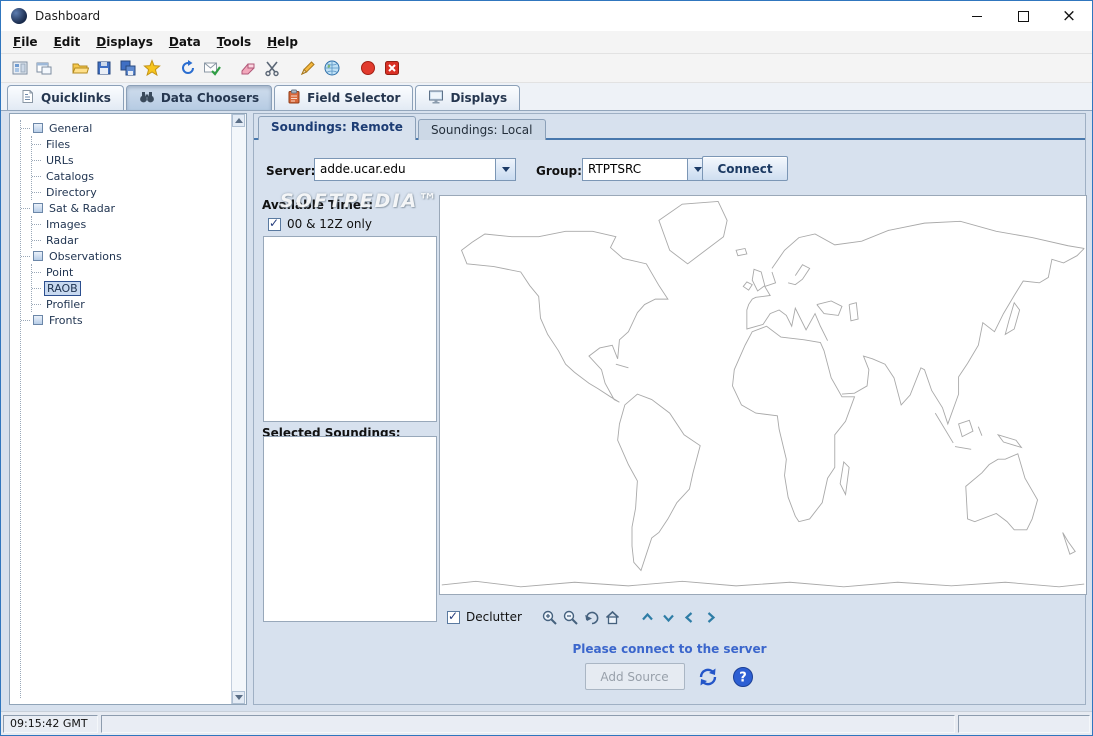 The height and width of the screenshot is (736, 1093). I want to click on selected-soundings-list, so click(350, 529).